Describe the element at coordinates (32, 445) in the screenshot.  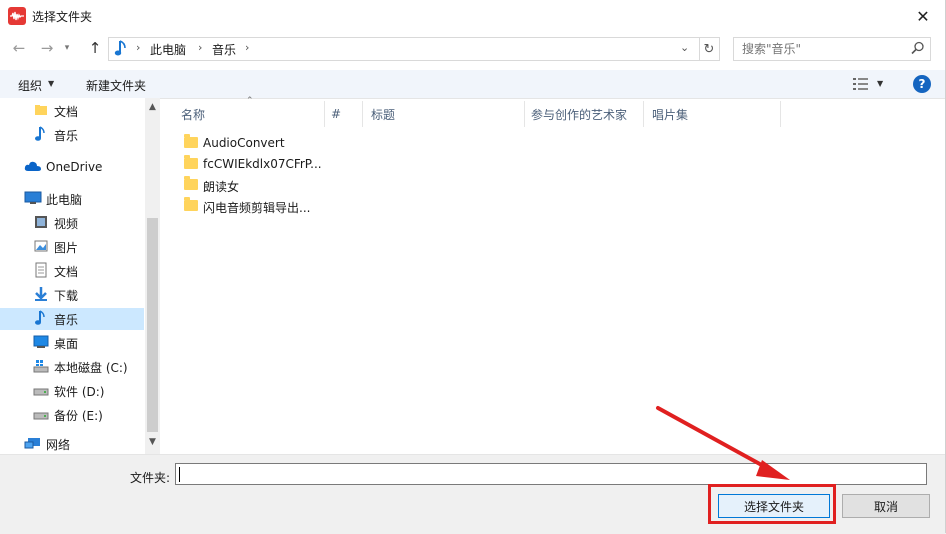
I see `network-icon` at that location.